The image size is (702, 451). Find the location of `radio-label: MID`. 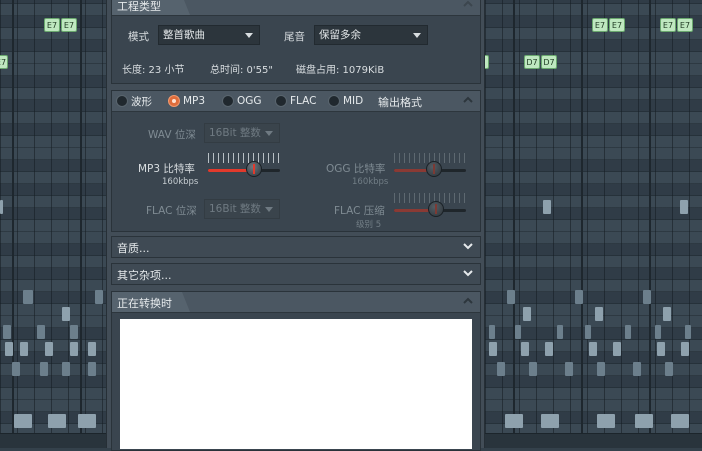

radio-label: MID is located at coordinates (353, 101).